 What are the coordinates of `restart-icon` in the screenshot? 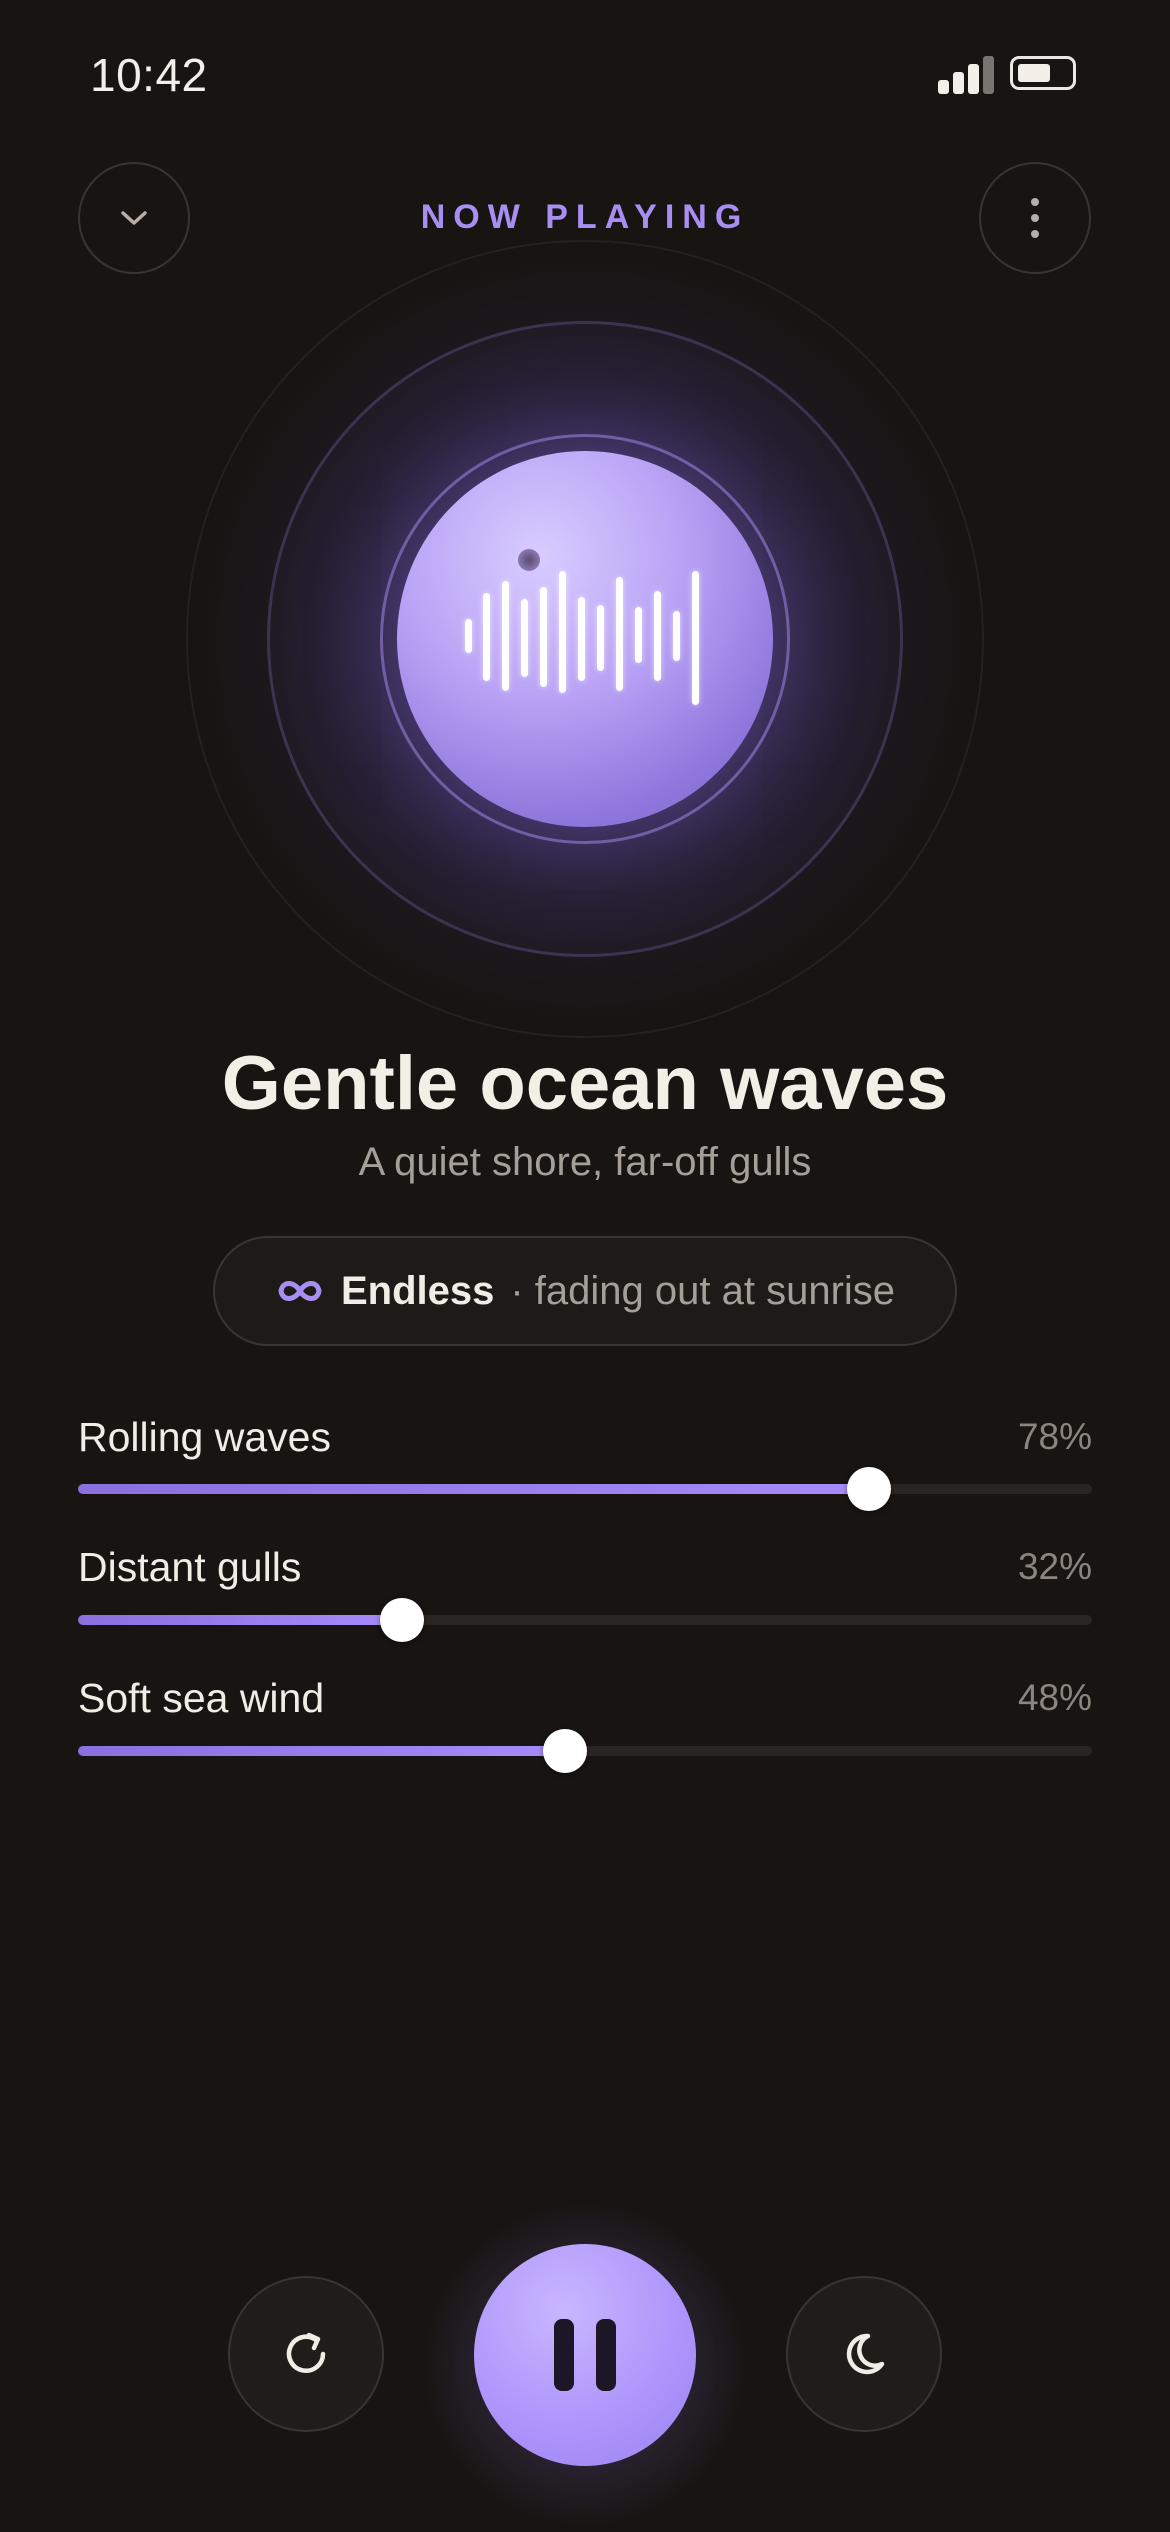 It's located at (306, 2352).